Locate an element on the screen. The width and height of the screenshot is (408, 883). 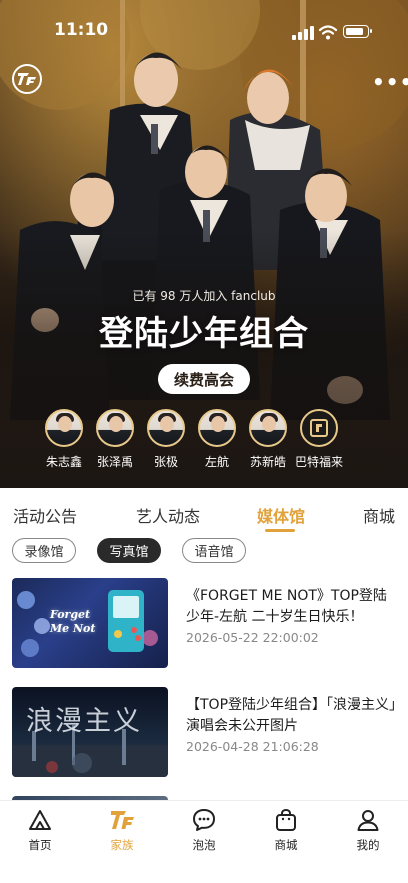
post-title: 【TOP登陆少年组合】「浪漫主义」演唱会未公开图片 is located at coordinates (291, 715).